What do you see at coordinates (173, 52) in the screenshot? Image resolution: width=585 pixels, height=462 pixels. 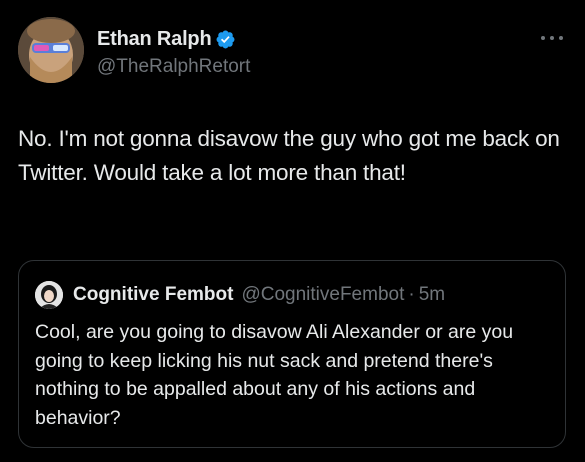 I see `author-info: Ethan Ralph @TheRalphRetort` at bounding box center [173, 52].